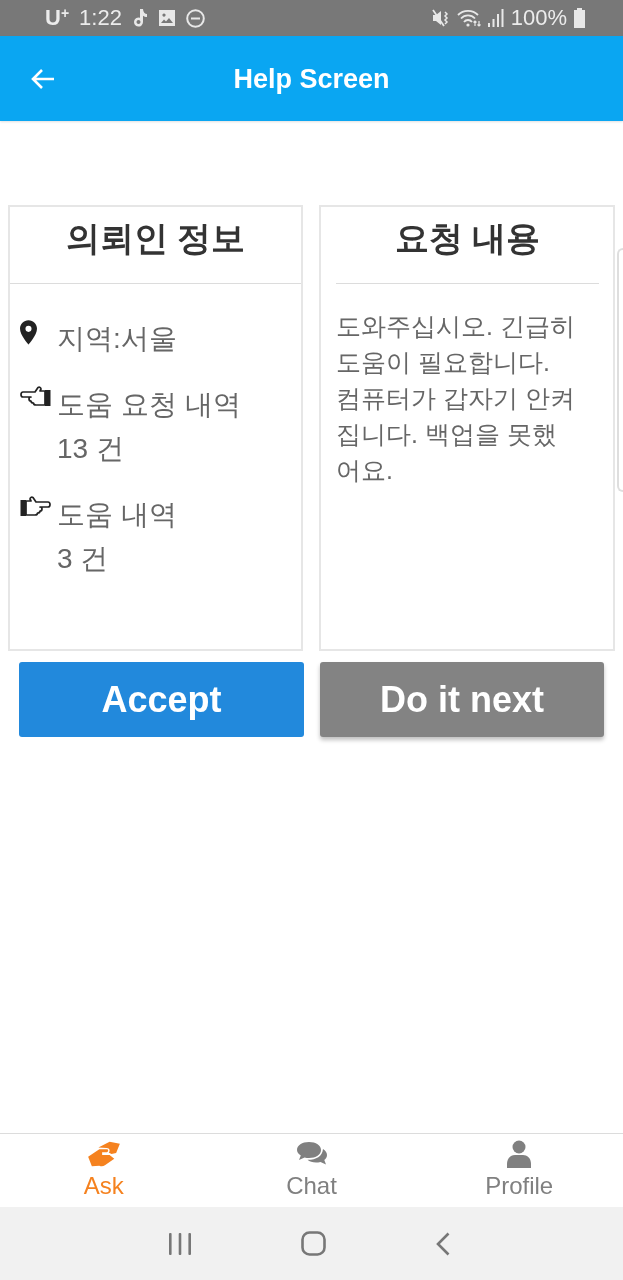  Describe the element at coordinates (104, 1170) in the screenshot. I see `nav-tab: Ask` at that location.